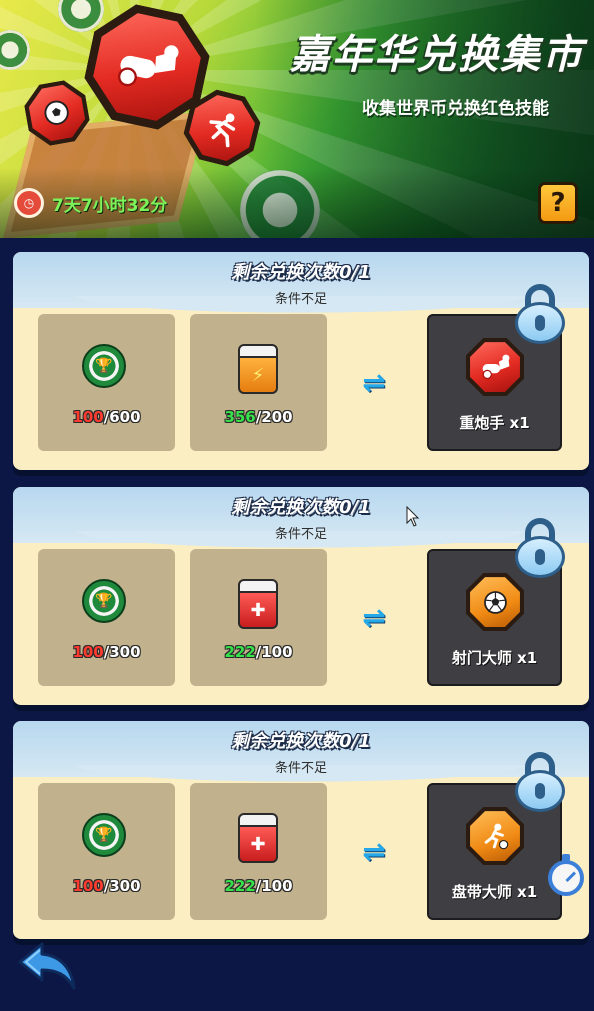 Image resolution: width=594 pixels, height=1011 pixels. I want to click on soccer-ball-icon, so click(495, 602).